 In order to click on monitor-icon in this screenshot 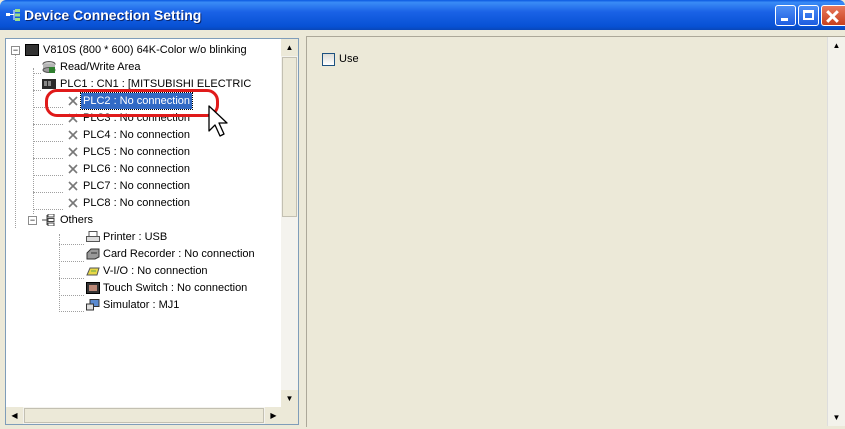, I will do `click(32, 50)`.